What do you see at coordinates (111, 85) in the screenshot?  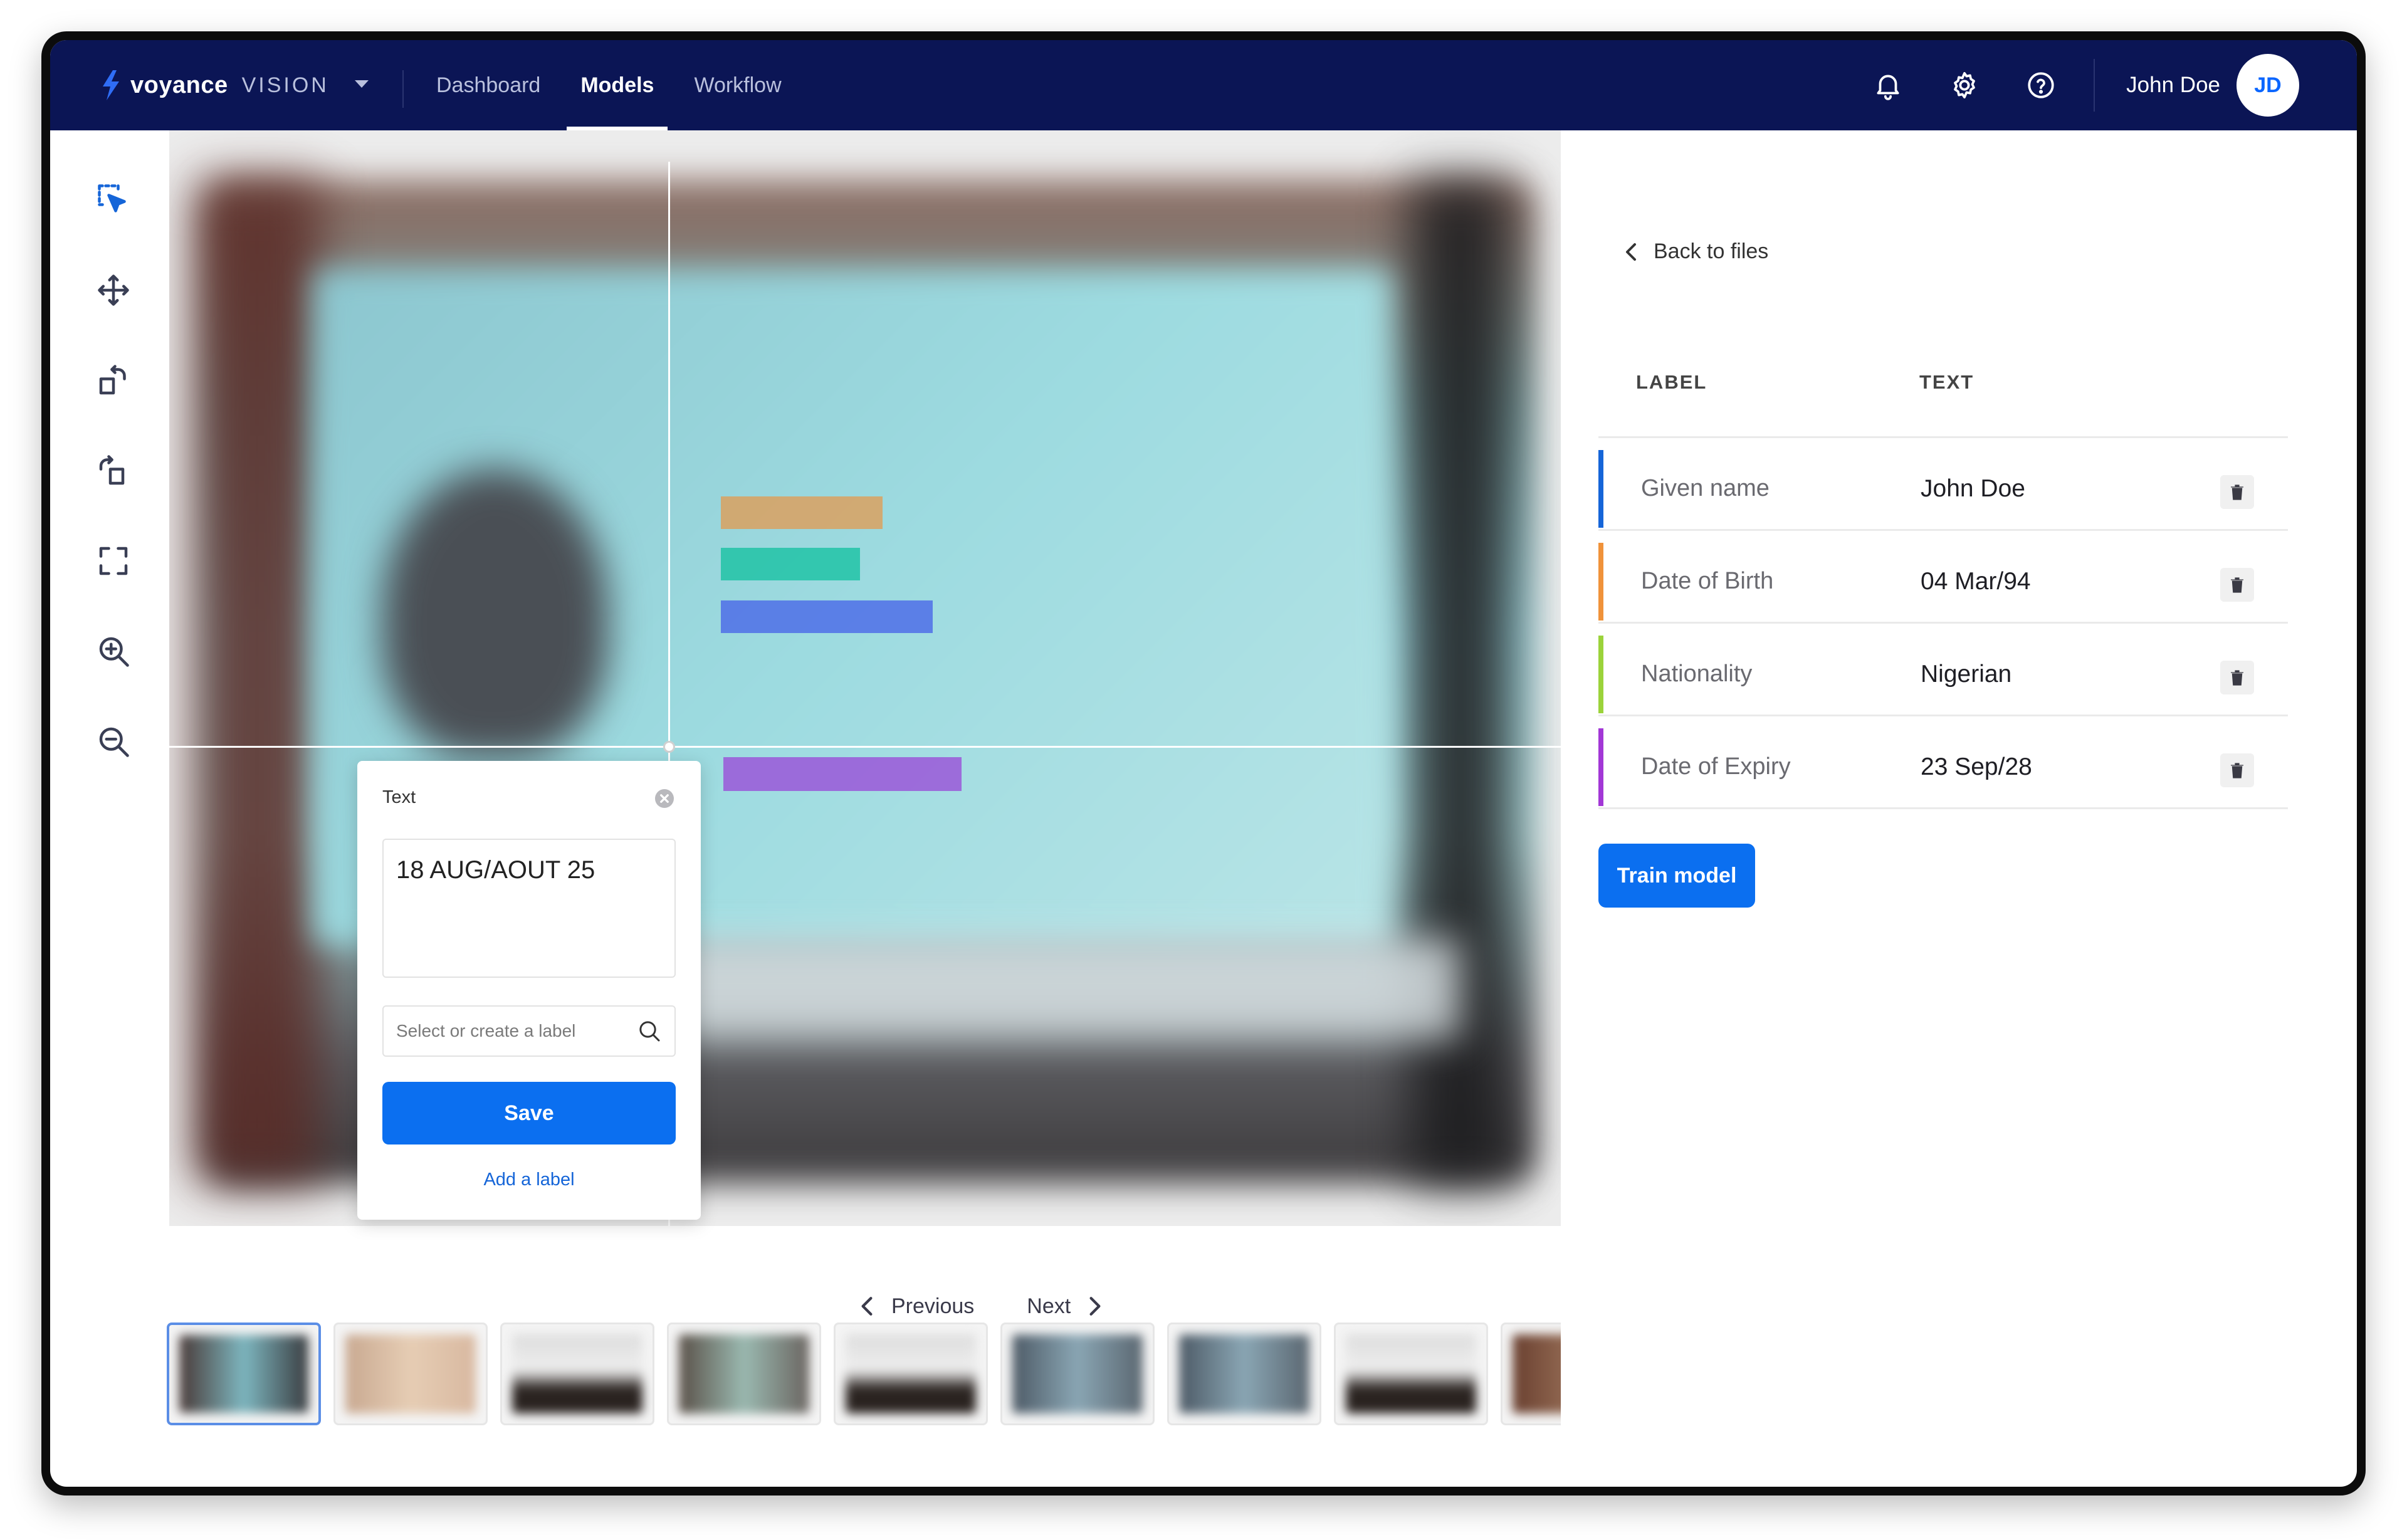 I see `voyance-logo-icon` at bounding box center [111, 85].